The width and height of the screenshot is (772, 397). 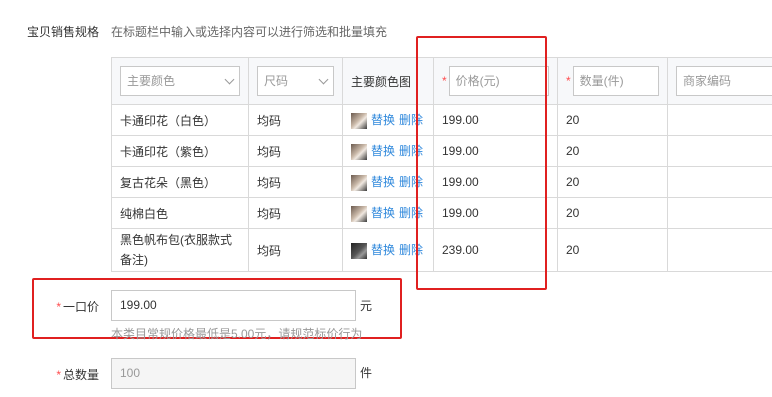 I want to click on merchant-code-batch-input: 商家编码, so click(x=724, y=81).